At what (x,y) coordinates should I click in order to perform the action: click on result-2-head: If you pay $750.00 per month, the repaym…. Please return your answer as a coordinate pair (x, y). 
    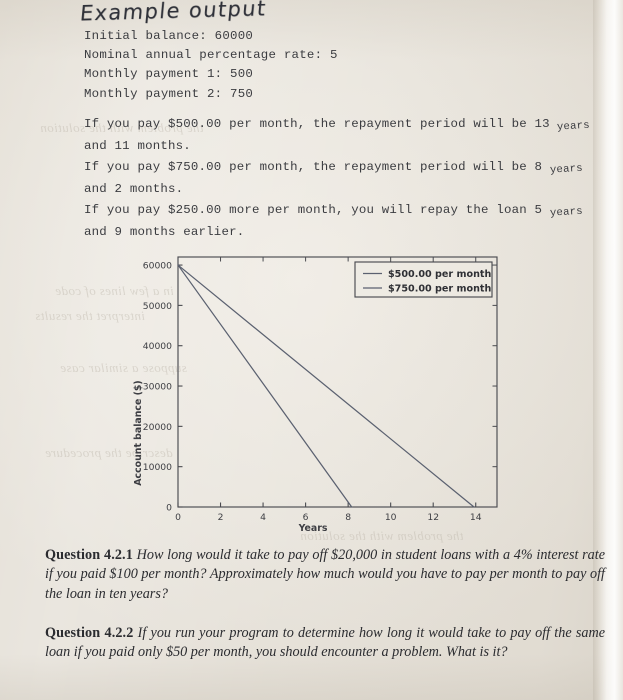
    Looking at the image, I should click on (317, 167).